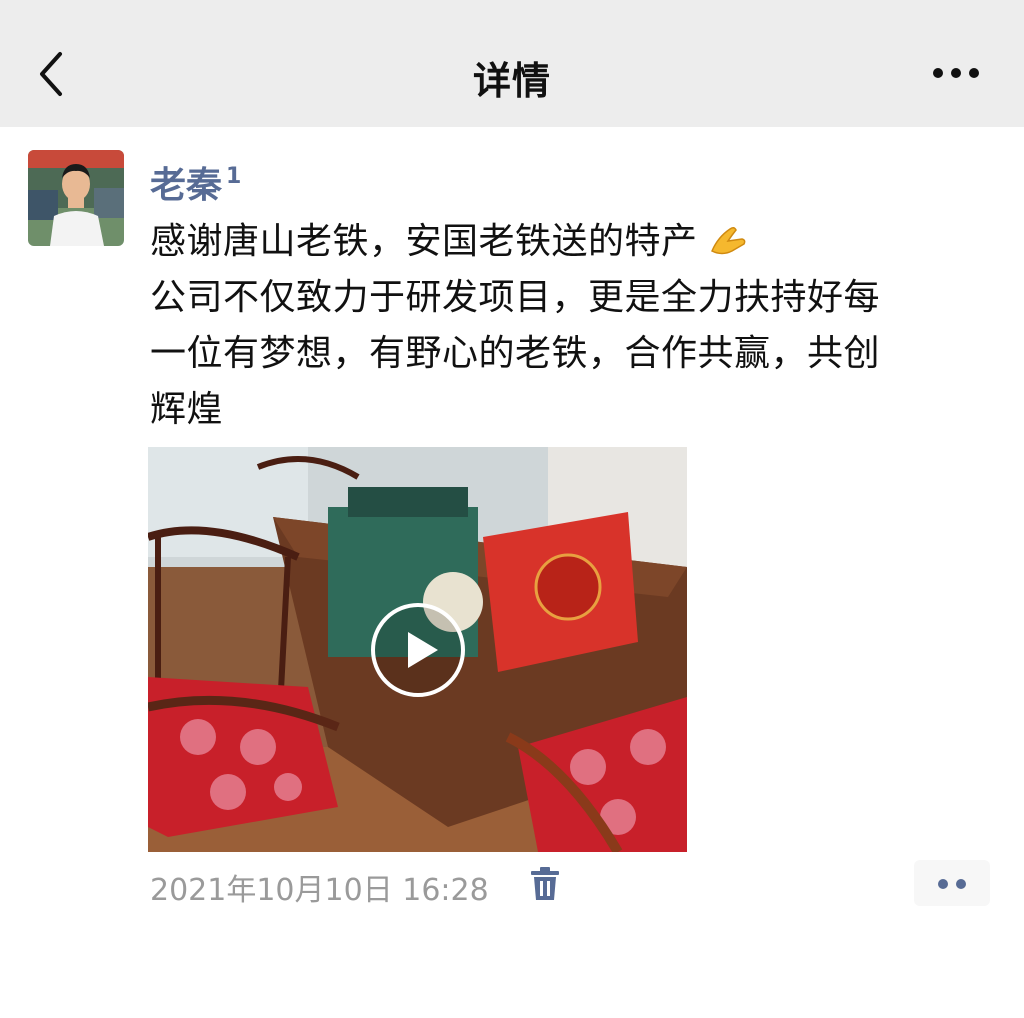 The height and width of the screenshot is (1018, 1024). Describe the element at coordinates (511, 81) in the screenshot. I see `page-title: 详情` at that location.